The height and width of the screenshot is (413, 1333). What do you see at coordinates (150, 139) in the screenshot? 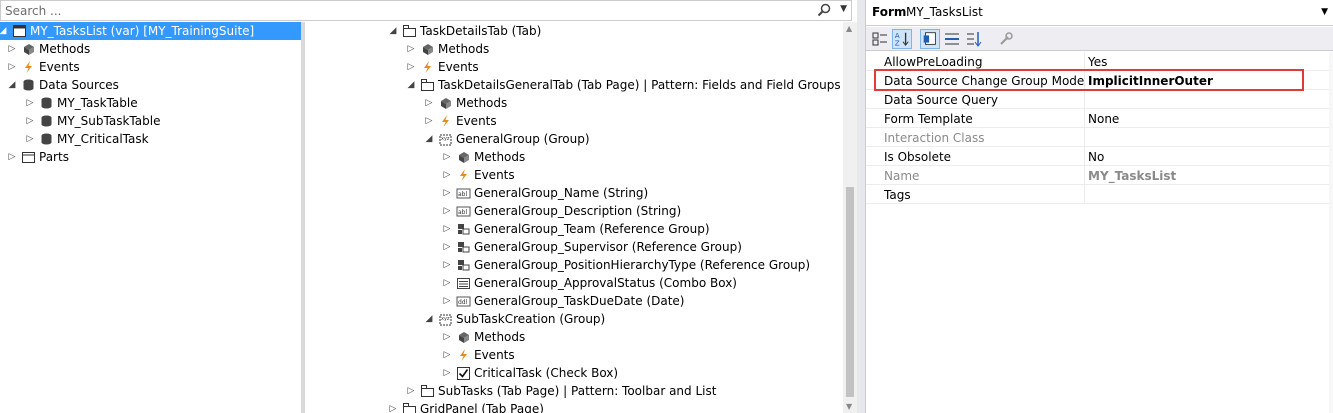
I see `tree-node: ▷ MY_CriticalTask` at bounding box center [150, 139].